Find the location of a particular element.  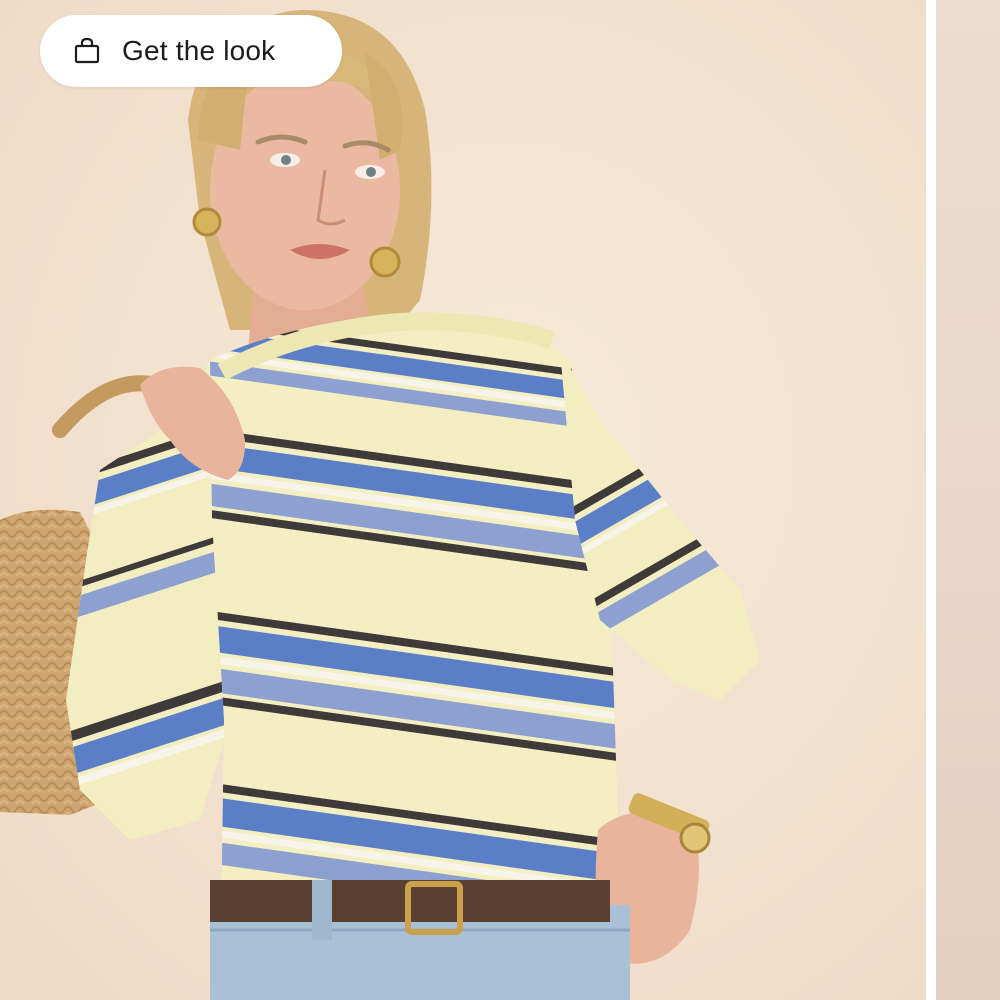

get-the-look-button: Get the look is located at coordinates (191, 51).